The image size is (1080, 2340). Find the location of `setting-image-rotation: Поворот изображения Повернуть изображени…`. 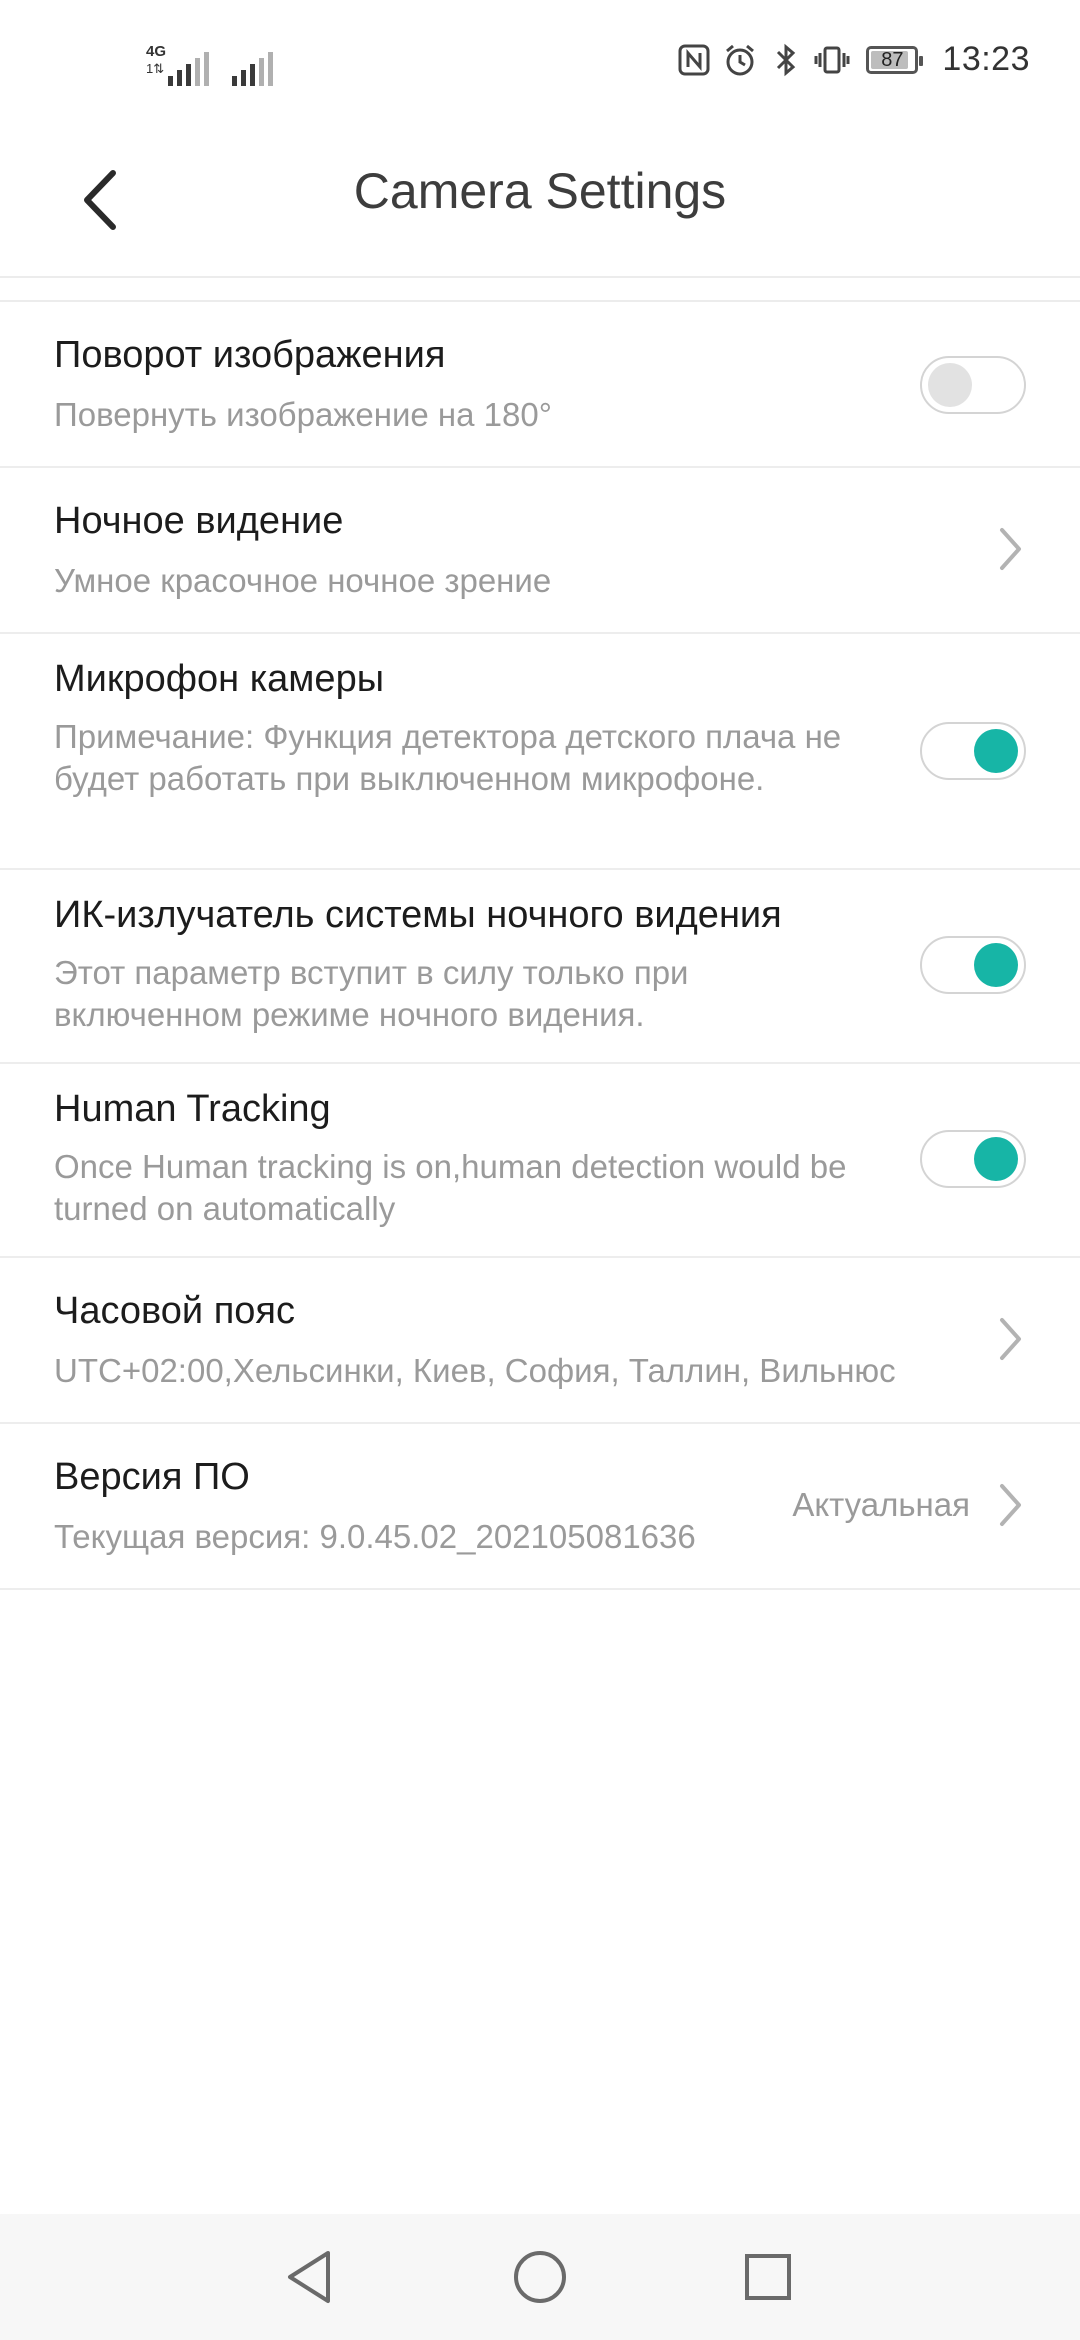

setting-image-rotation: Поворот изображения Повернуть изображени… is located at coordinates (540, 385).